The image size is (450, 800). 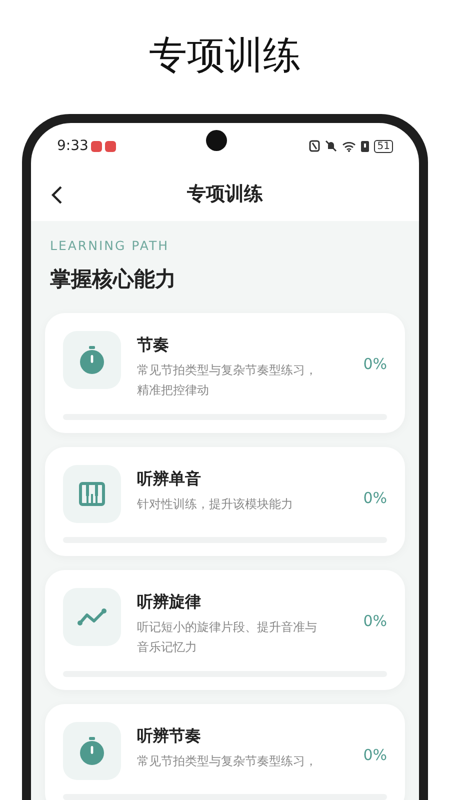 What do you see at coordinates (225, 55) in the screenshot?
I see `page-headline: 专项训练` at bounding box center [225, 55].